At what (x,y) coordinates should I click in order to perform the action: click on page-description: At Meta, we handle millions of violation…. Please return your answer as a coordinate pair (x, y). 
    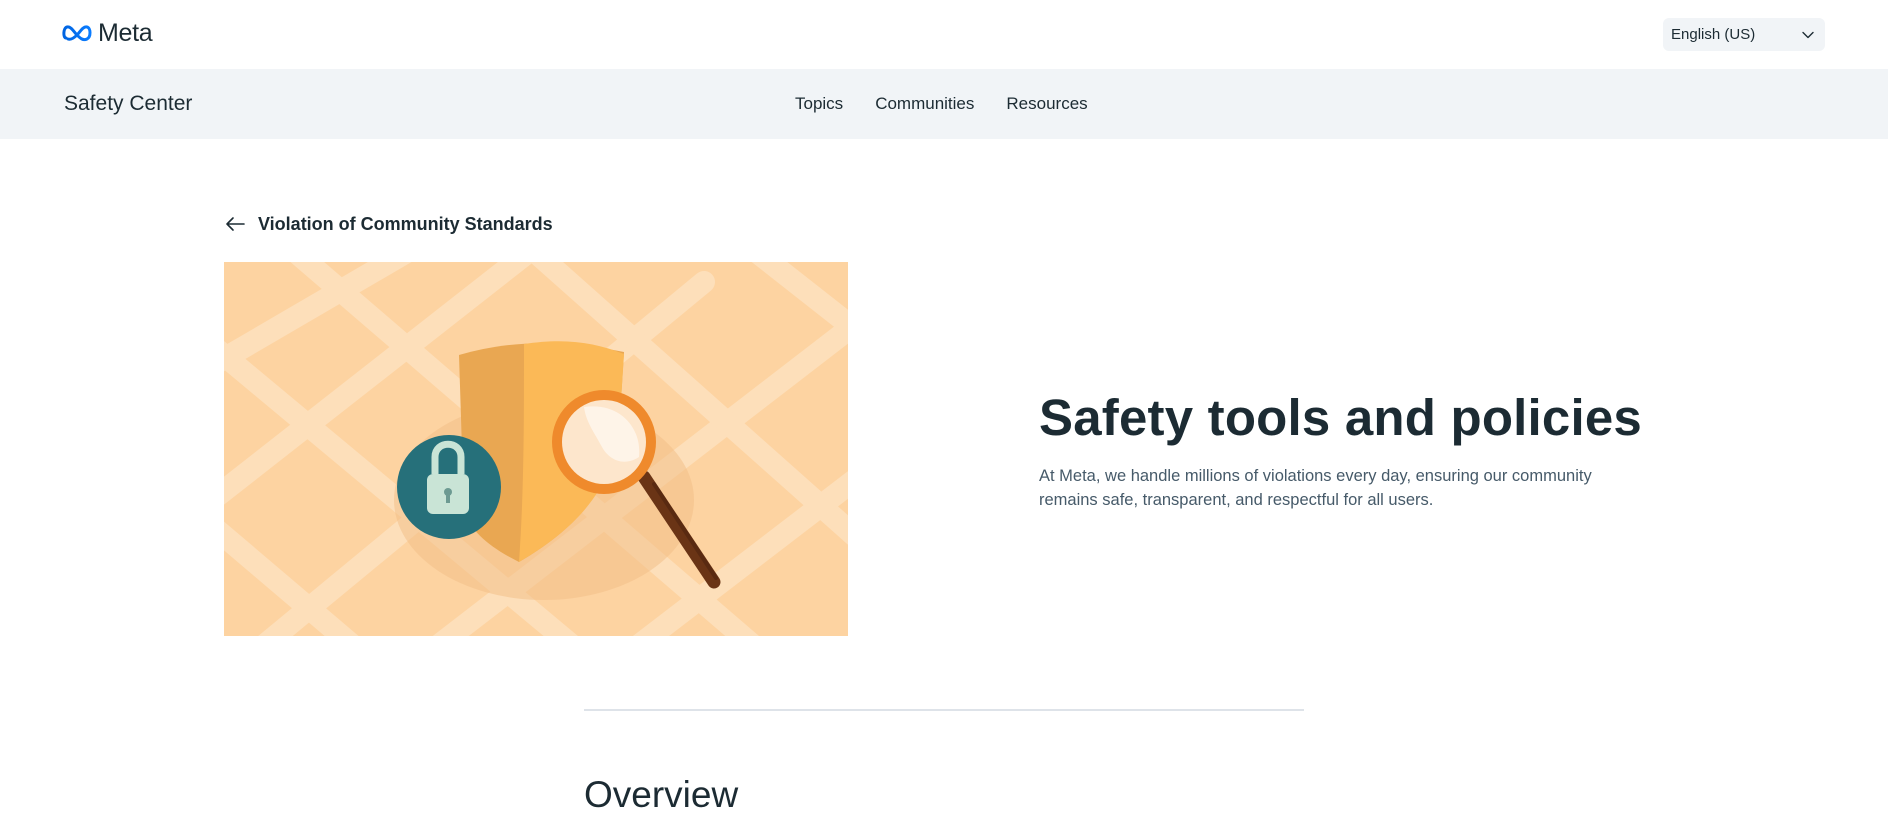
    Looking at the image, I should click on (1315, 488).